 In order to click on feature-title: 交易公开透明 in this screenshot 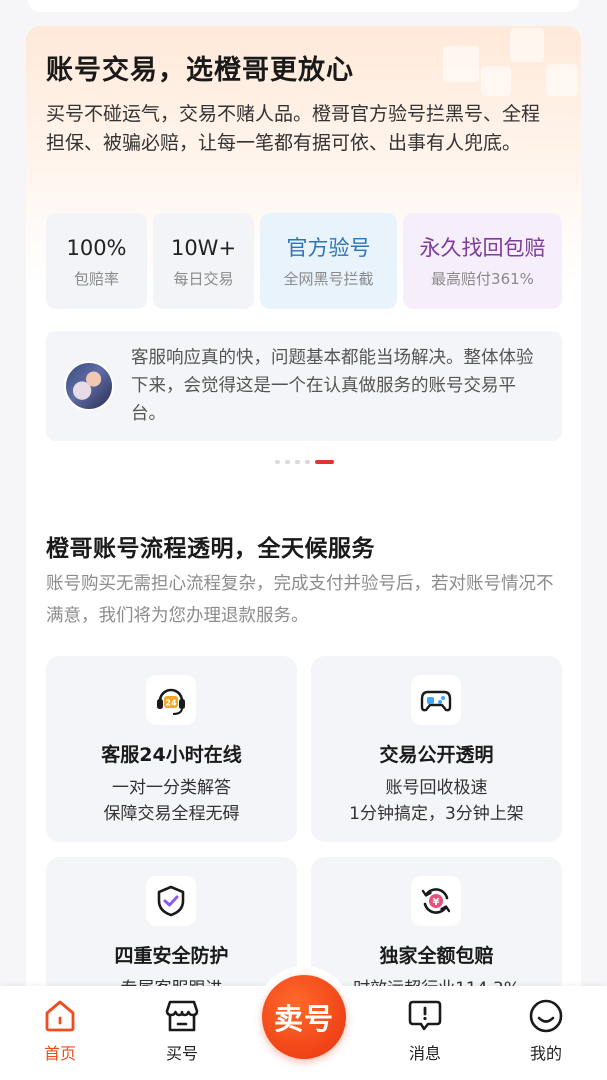, I will do `click(436, 755)`.